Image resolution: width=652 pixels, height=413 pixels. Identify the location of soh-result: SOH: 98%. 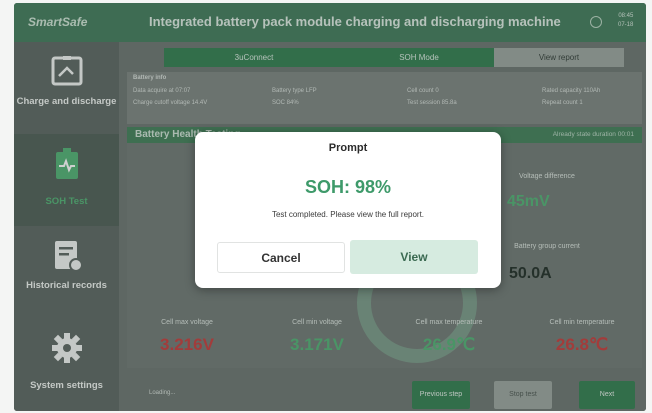
(348, 187).